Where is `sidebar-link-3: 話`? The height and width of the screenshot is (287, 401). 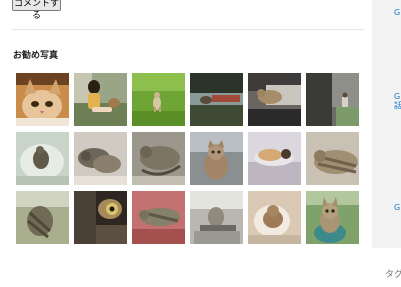
sidebar-link-3: 話 is located at coordinates (397, 105).